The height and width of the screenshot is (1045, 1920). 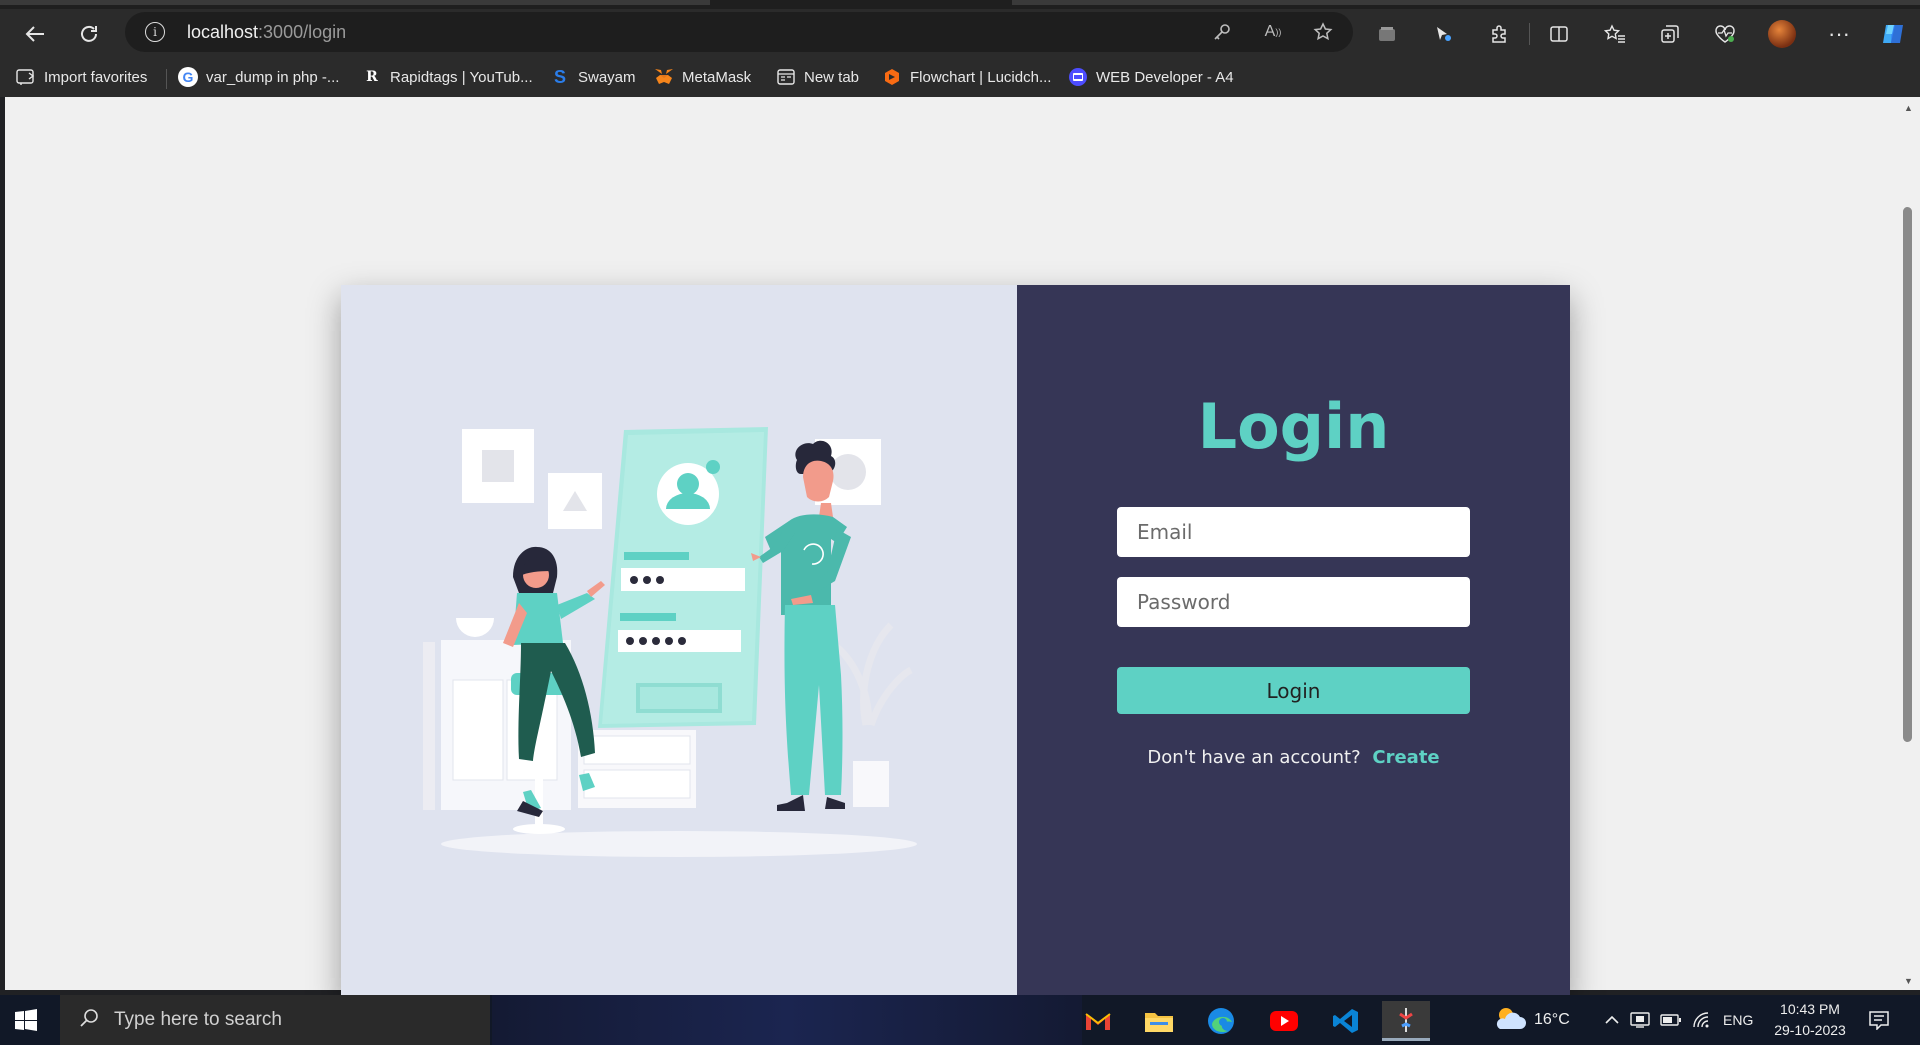 I want to click on split-screen-icon, so click(x=1559, y=34).